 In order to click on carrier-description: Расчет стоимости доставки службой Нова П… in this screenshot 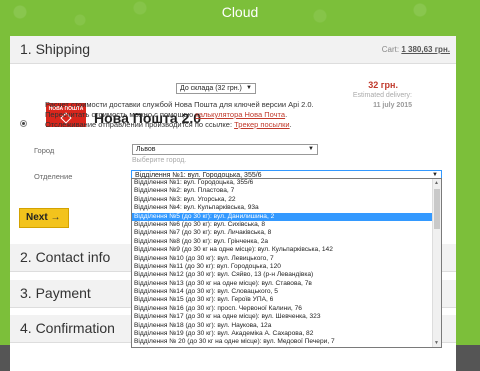, I will do `click(179, 114)`.